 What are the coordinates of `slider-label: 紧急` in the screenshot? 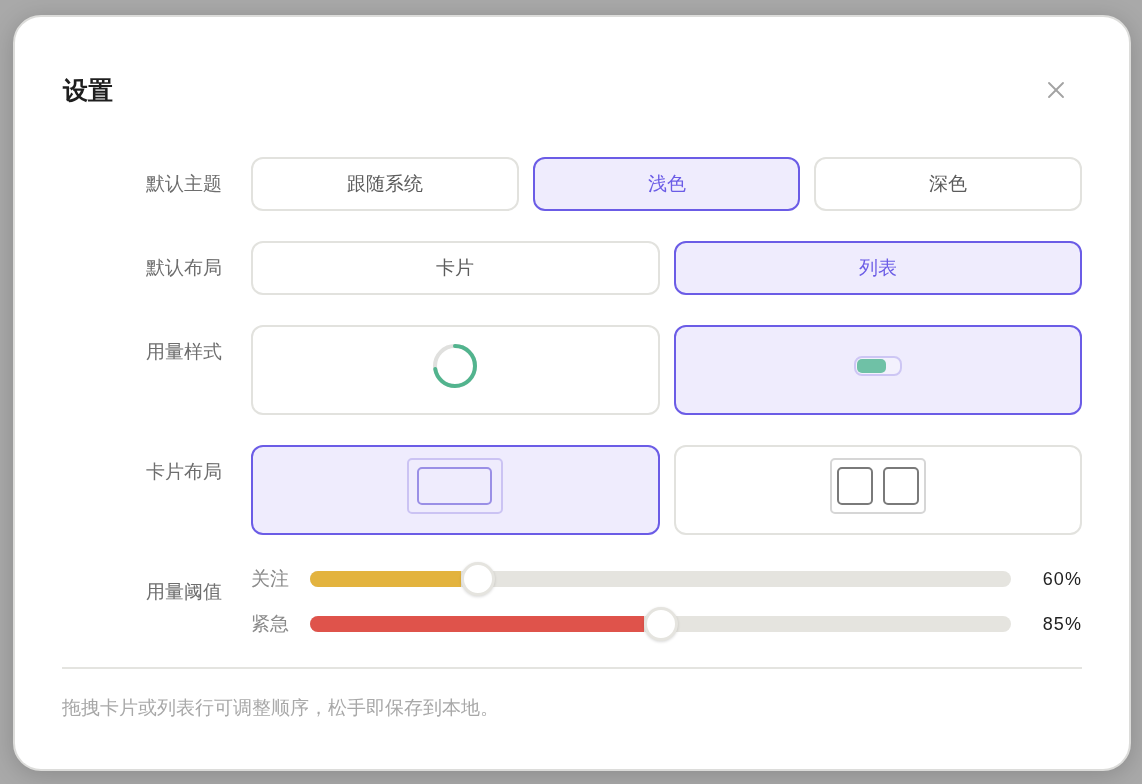 It's located at (270, 624).